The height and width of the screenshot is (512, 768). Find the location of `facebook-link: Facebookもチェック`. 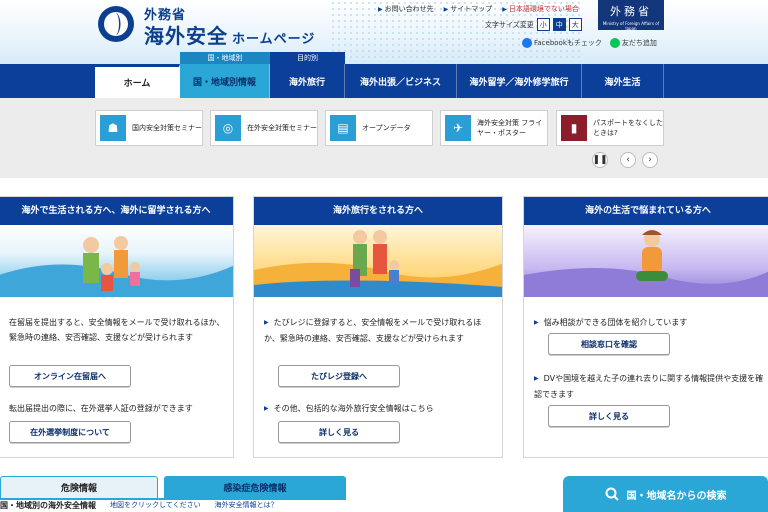

facebook-link: Facebookもチェック is located at coordinates (562, 43).